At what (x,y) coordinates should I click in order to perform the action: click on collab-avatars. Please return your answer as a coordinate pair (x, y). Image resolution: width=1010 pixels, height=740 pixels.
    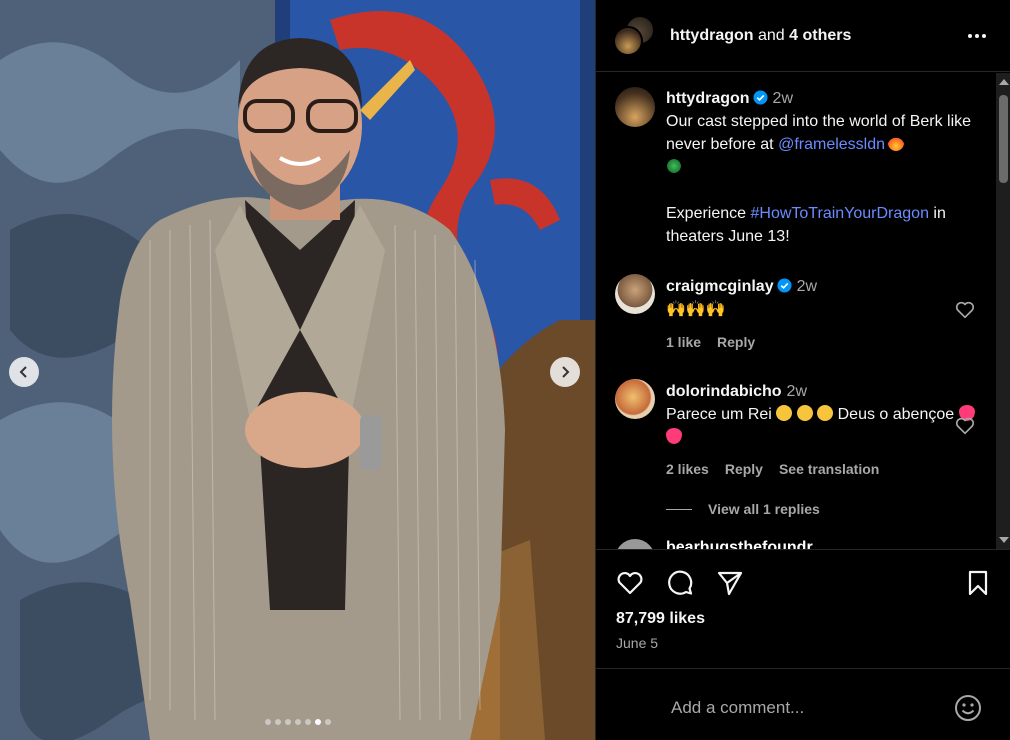
    Looking at the image, I should click on (634, 36).